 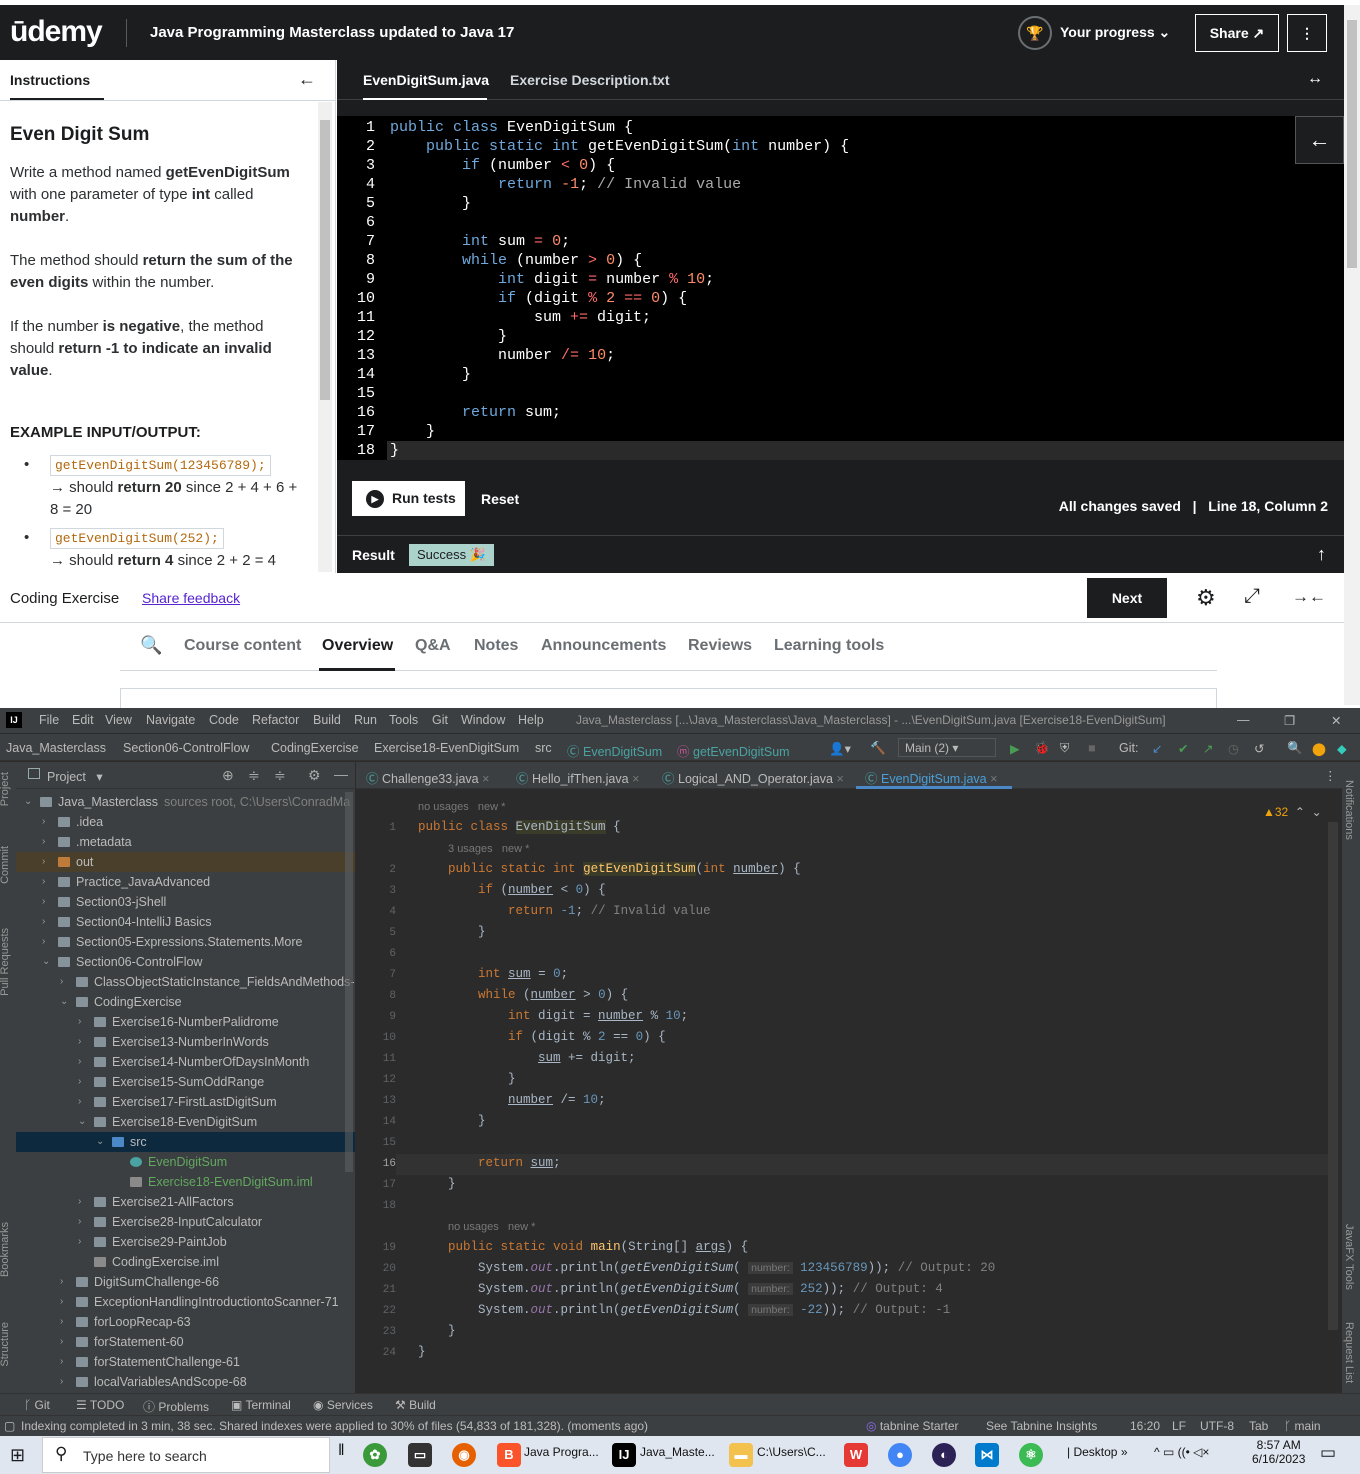 What do you see at coordinates (343, 1405) in the screenshot?
I see `tool-services: ◉ Services` at bounding box center [343, 1405].